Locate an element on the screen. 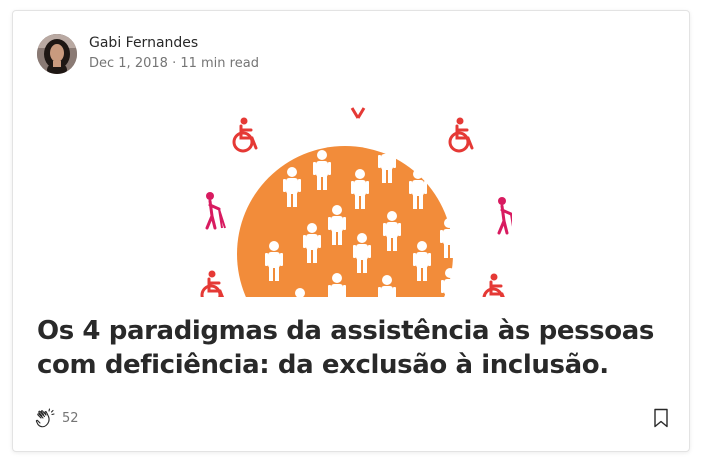 This screenshot has width=705, height=465. clap-button: 52 is located at coordinates (56, 418).